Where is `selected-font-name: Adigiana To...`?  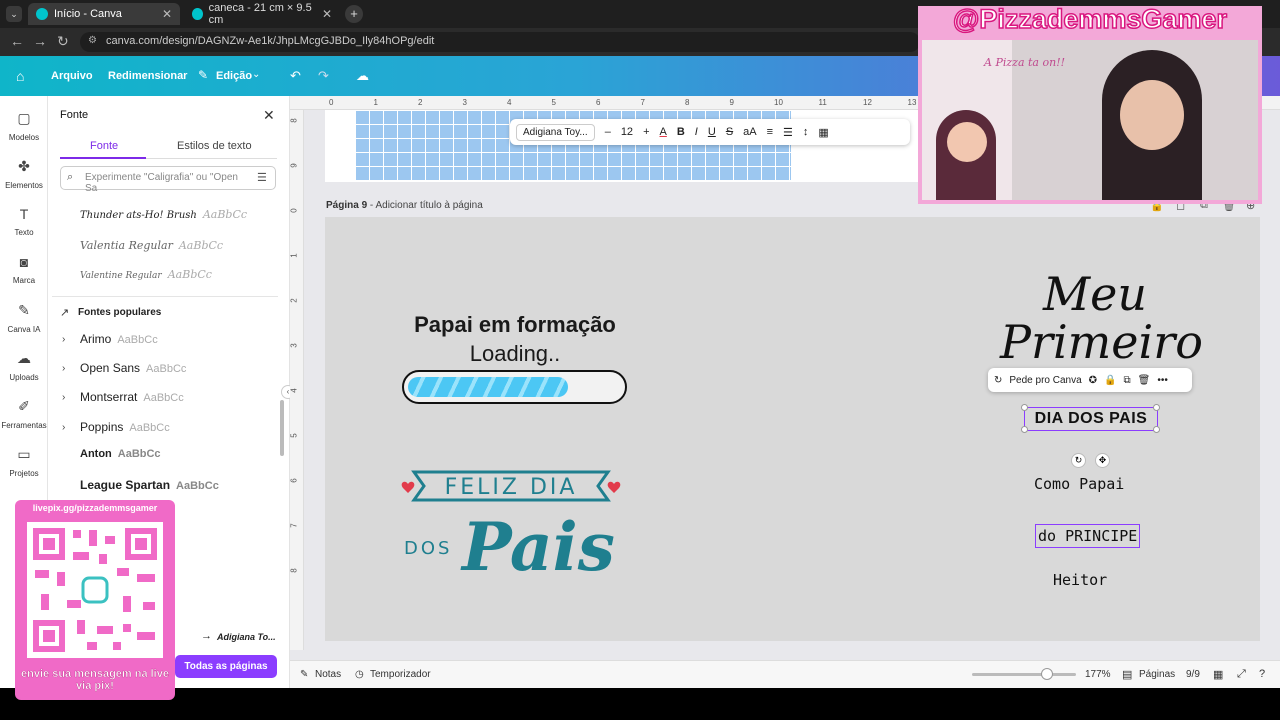
selected-font-name: Adigiana To... is located at coordinates (246, 637).